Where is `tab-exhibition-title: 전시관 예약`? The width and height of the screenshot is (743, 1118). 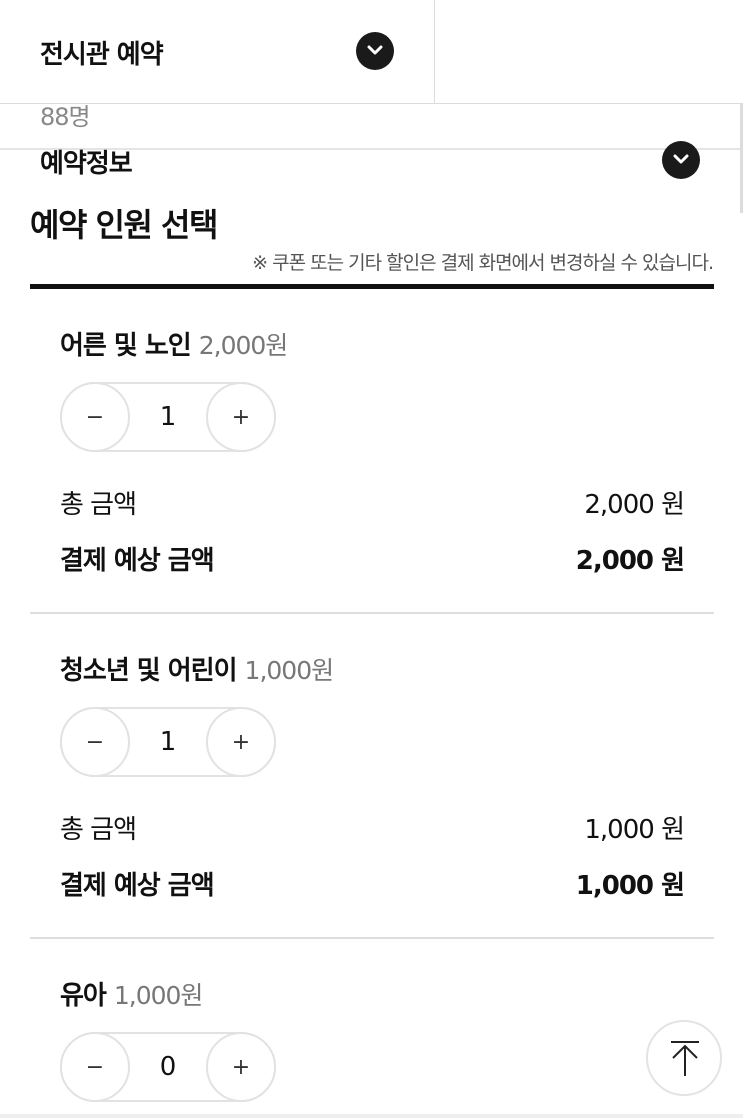 tab-exhibition-title: 전시관 예약 is located at coordinates (102, 55).